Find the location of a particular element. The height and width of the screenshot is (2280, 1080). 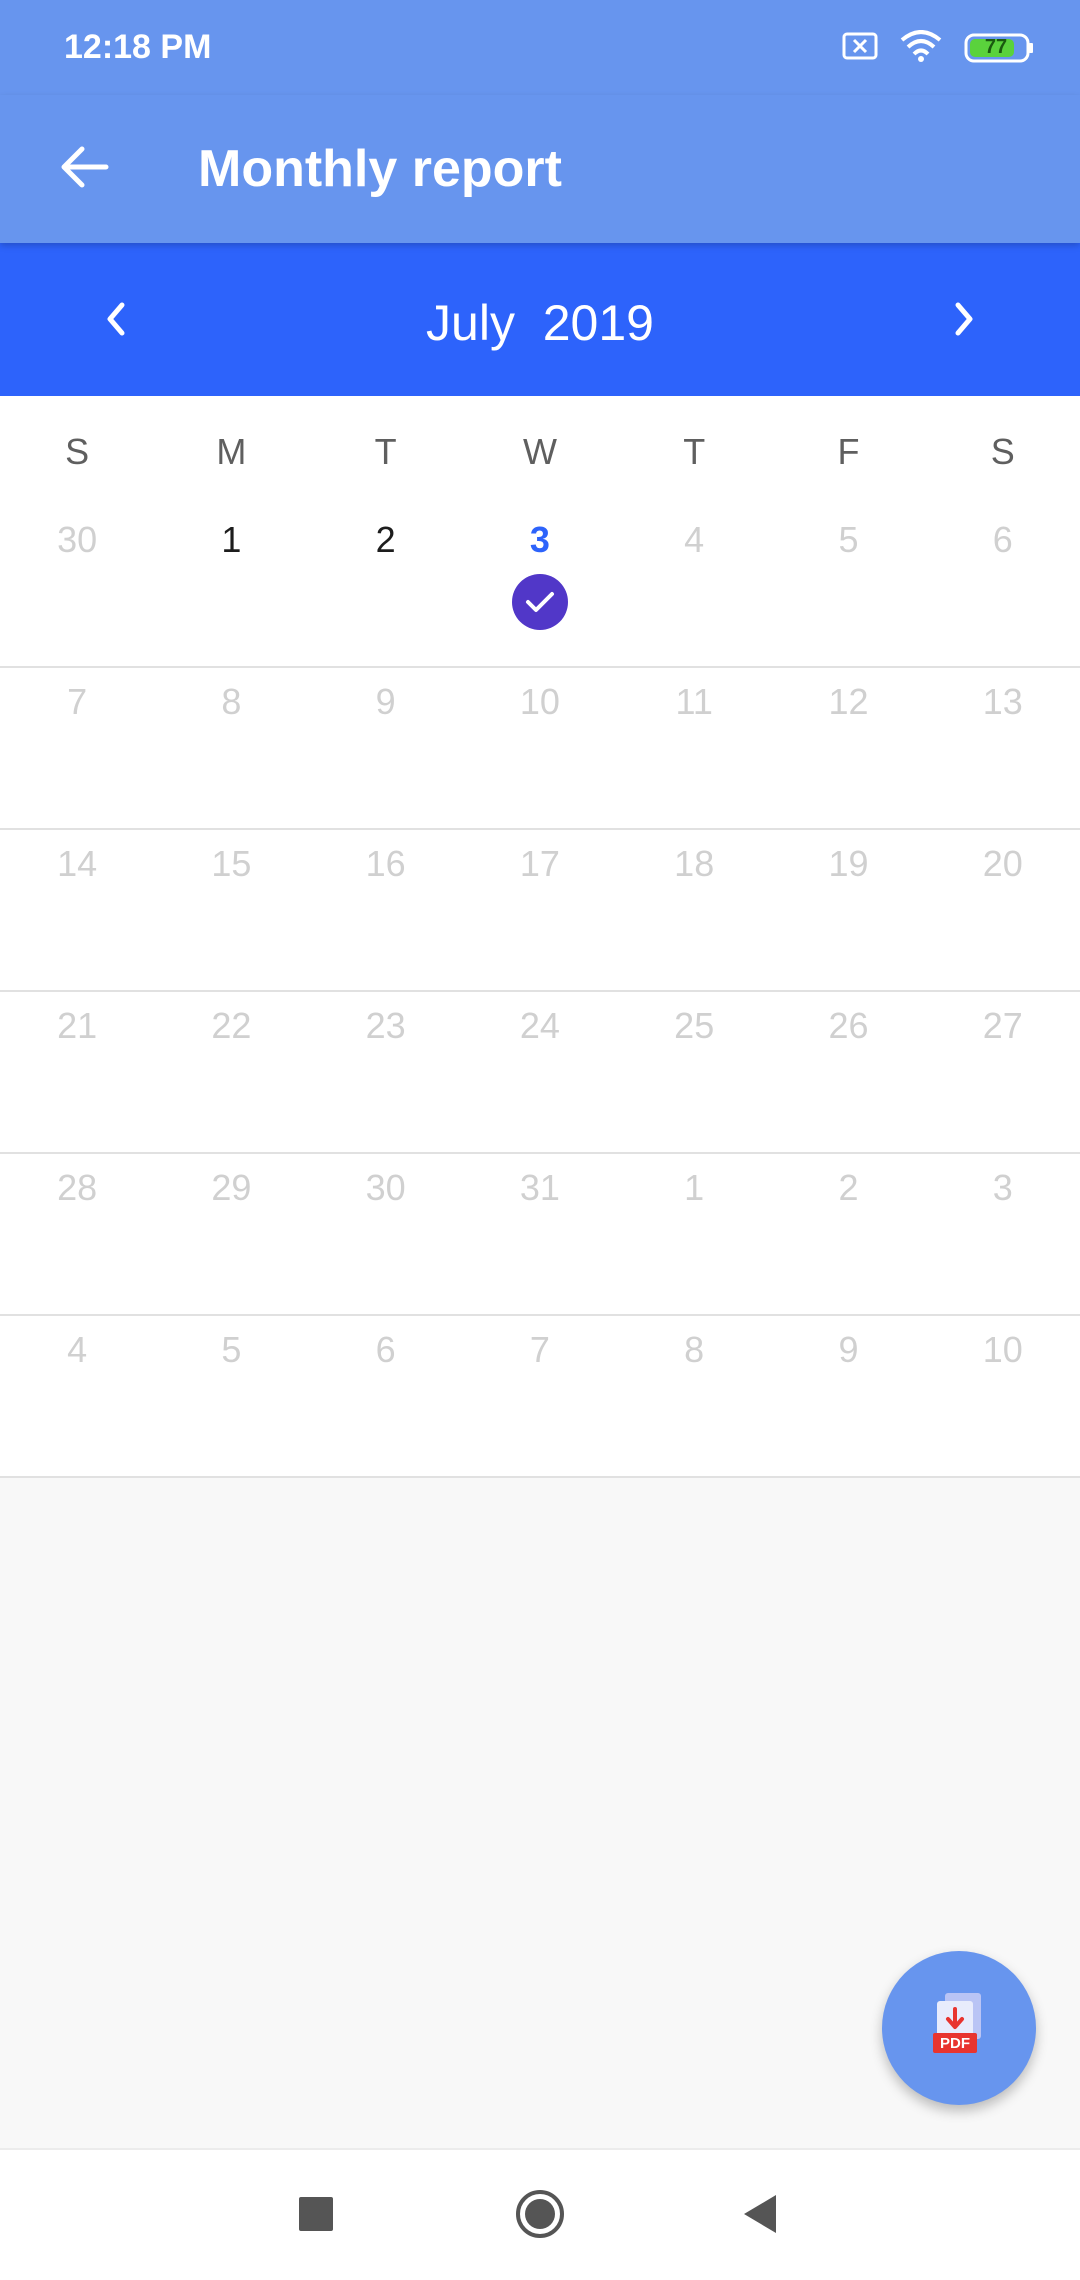

calendar-day: 17 is located at coordinates (540, 910).